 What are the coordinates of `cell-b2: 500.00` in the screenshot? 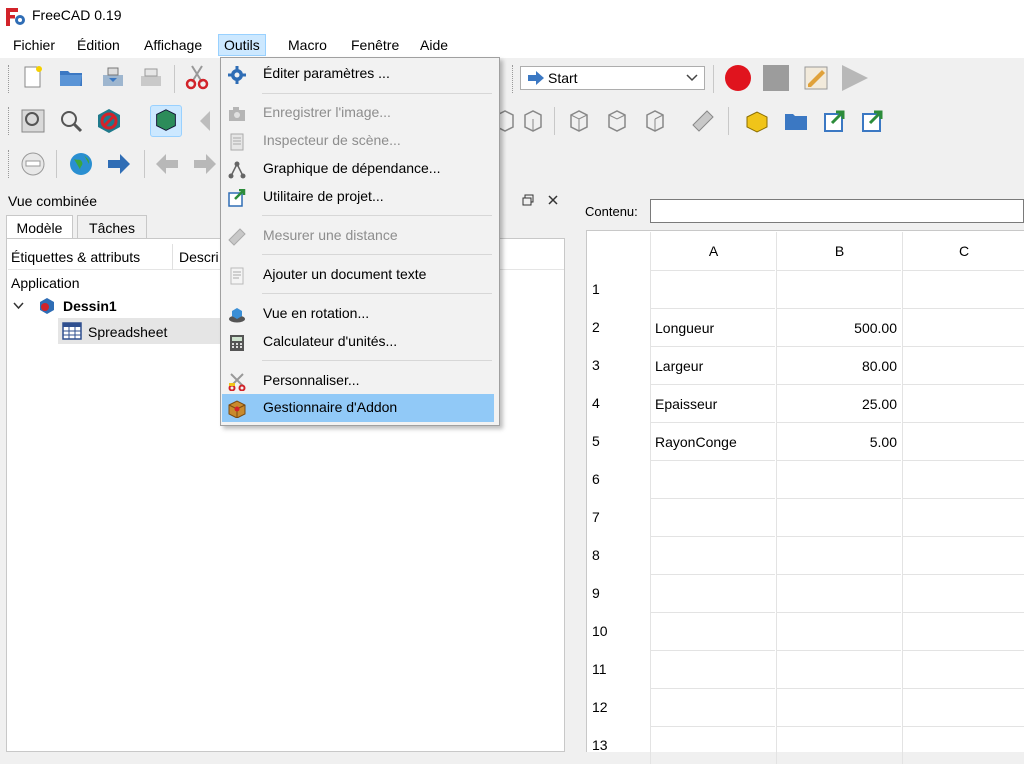 It's located at (838, 327).